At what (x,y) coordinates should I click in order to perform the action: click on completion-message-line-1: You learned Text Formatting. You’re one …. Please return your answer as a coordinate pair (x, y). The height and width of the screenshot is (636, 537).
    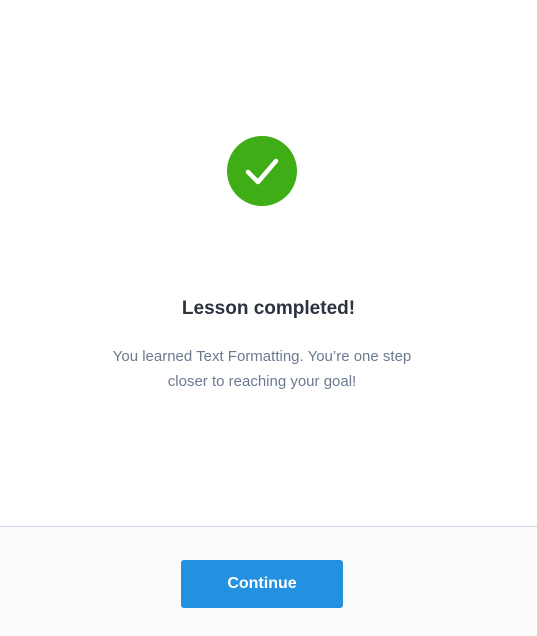
    Looking at the image, I should click on (262, 356).